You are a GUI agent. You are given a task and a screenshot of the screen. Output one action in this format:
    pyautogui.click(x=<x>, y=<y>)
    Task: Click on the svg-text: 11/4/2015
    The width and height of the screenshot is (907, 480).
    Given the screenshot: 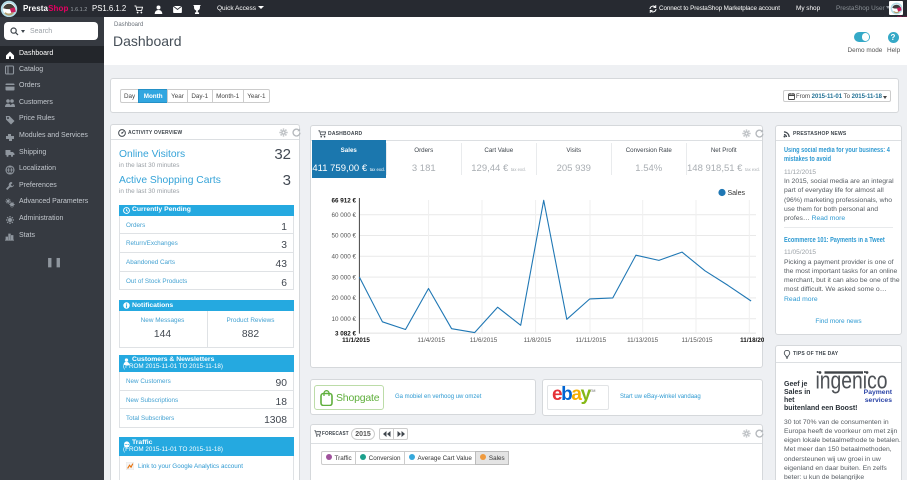 What is the action you would take?
    pyautogui.click(x=431, y=340)
    